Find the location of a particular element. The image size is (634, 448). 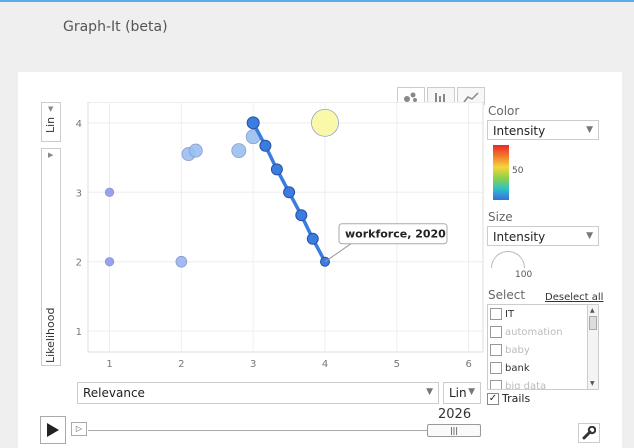

tooltip-text: workforce, 2020 is located at coordinates (395, 234).